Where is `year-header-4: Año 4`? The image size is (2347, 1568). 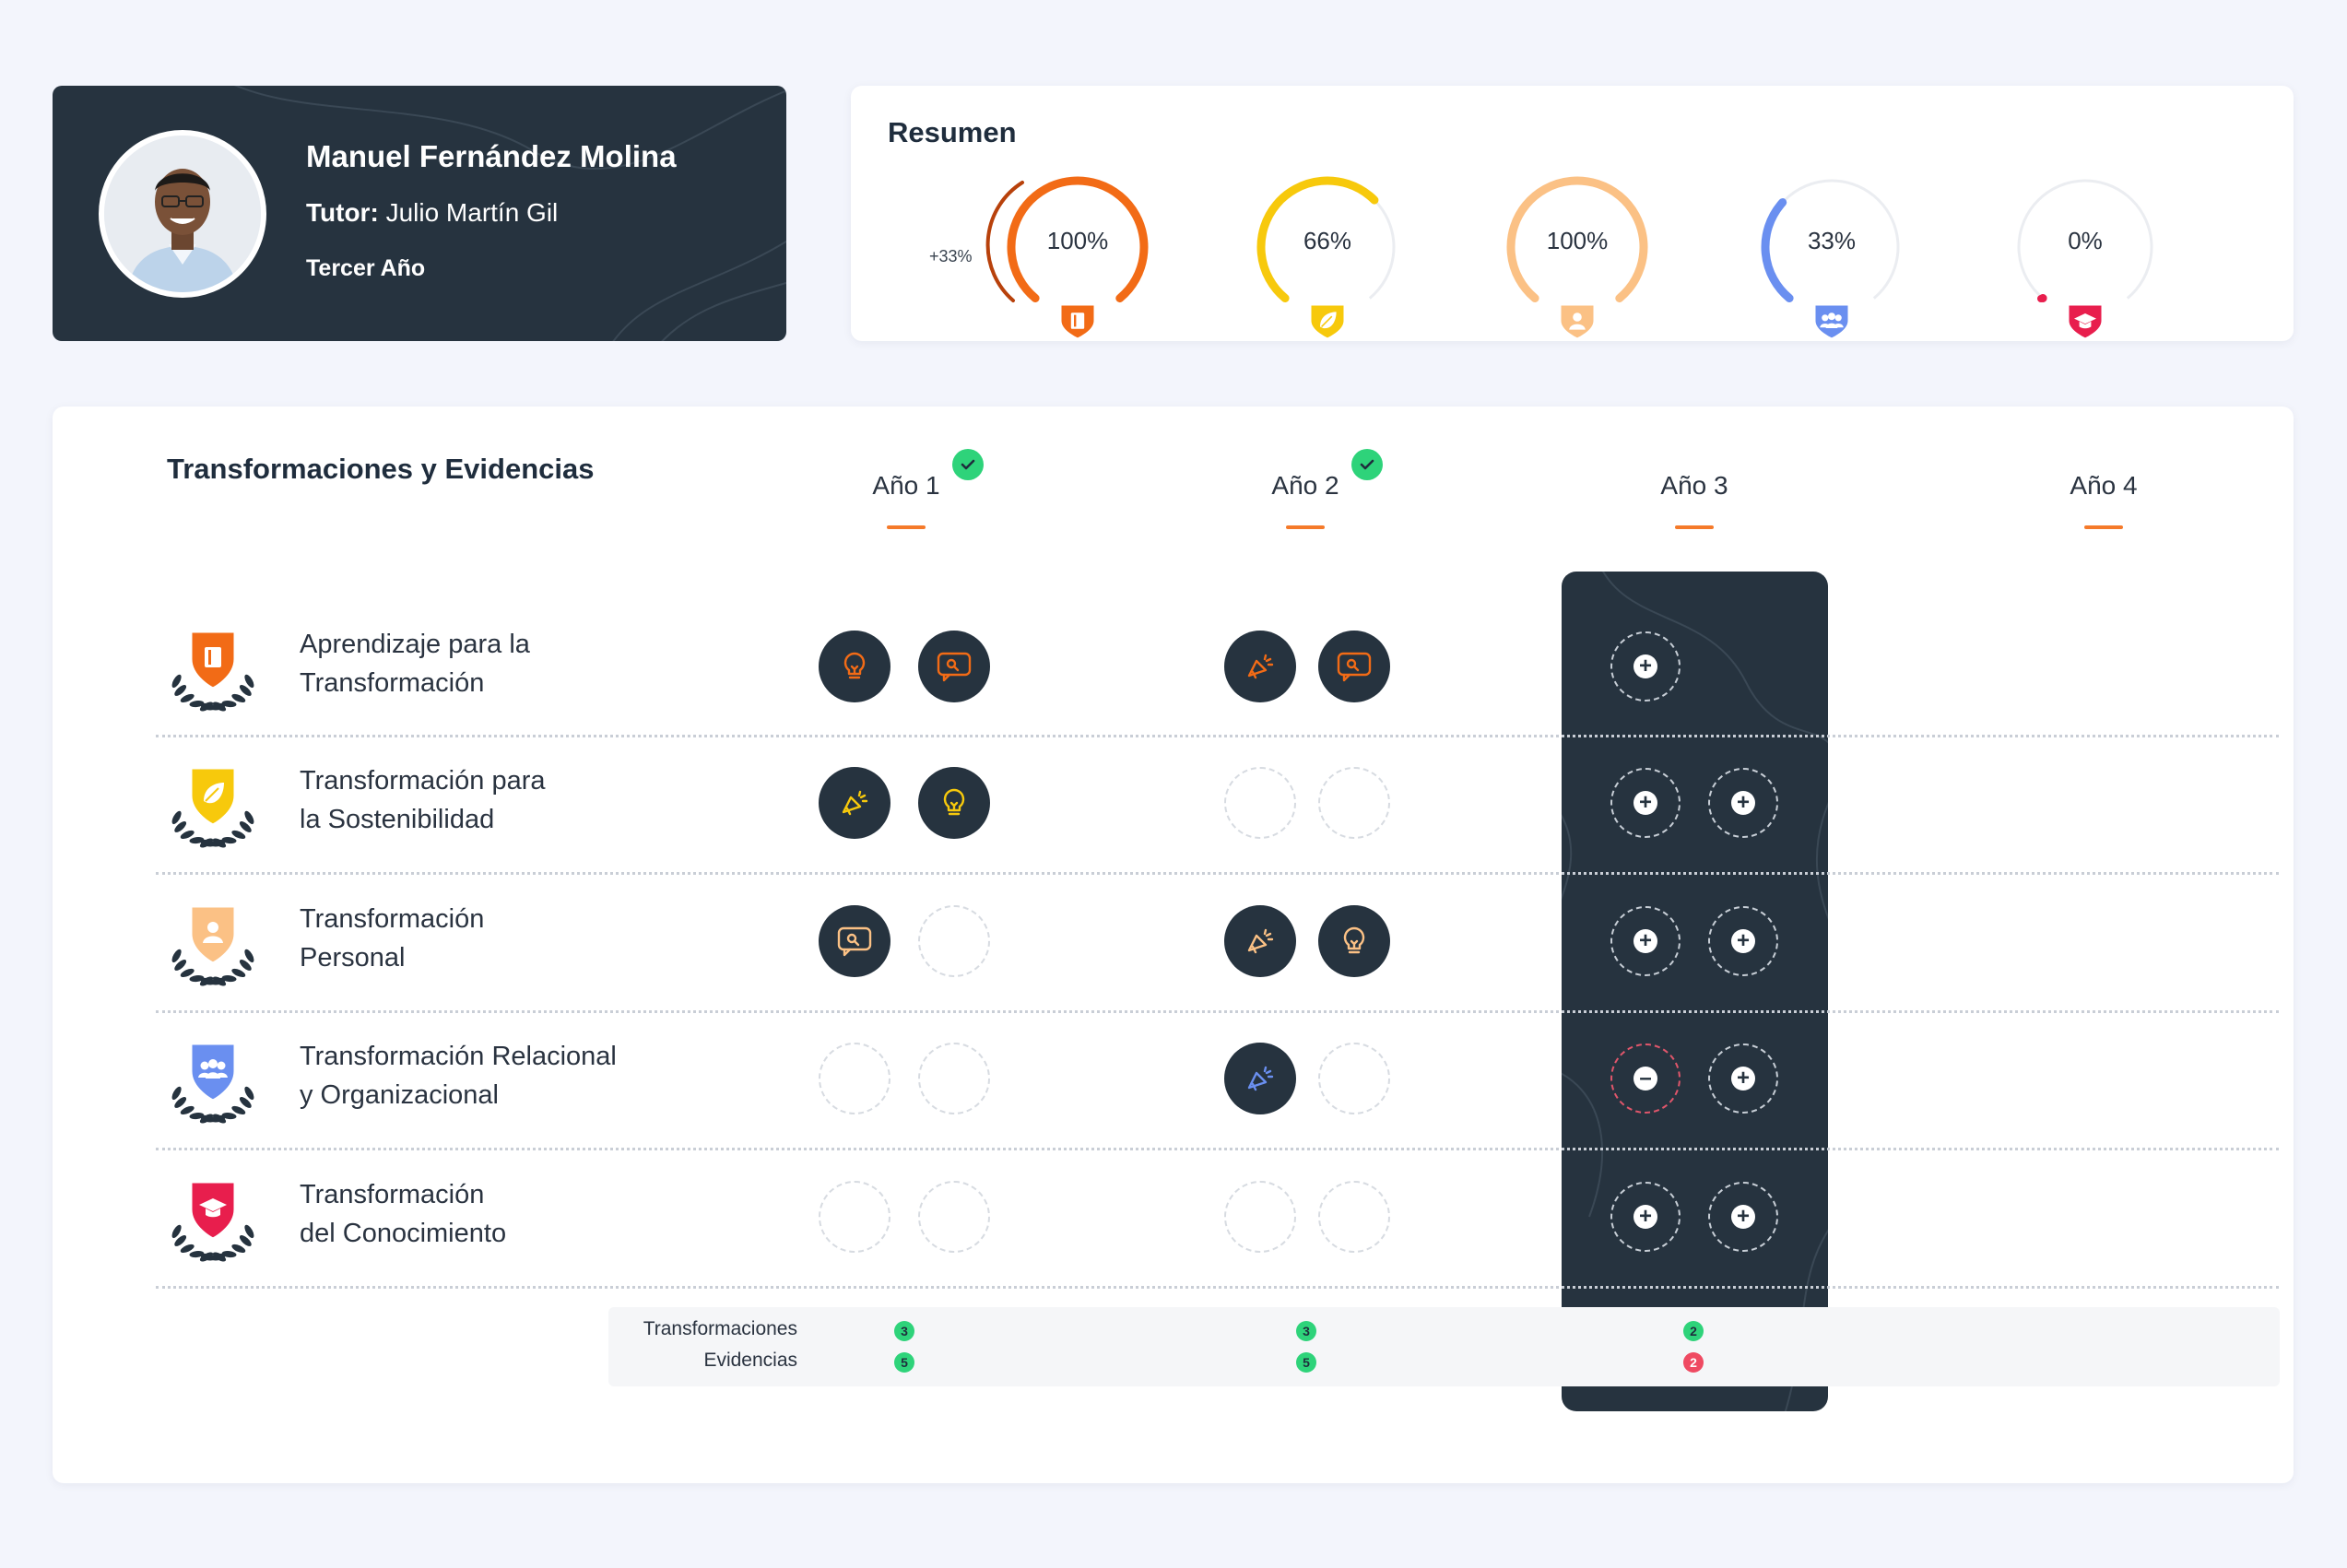
year-header-4: Año 4 is located at coordinates (2103, 486).